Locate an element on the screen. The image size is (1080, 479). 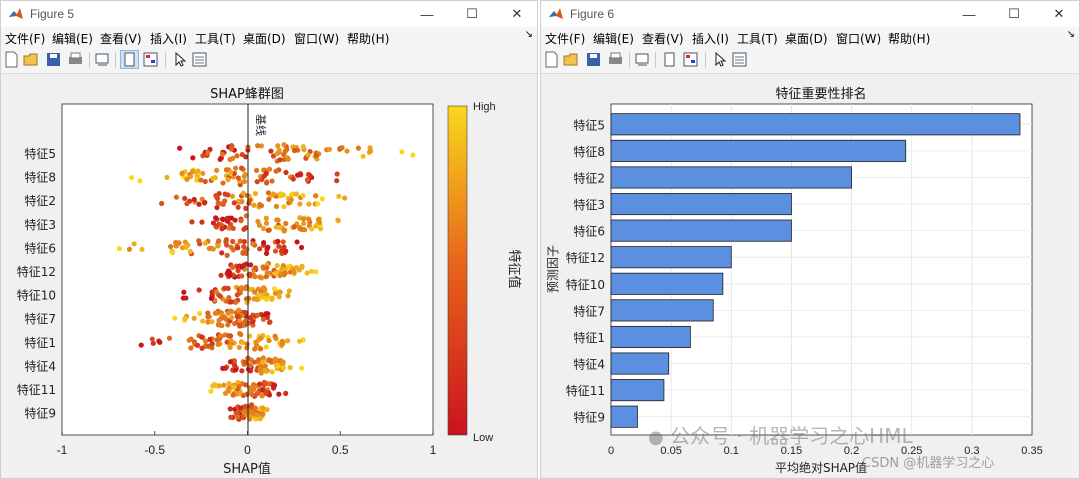
y-tick-label: 特征6 is located at coordinates (40, 247).